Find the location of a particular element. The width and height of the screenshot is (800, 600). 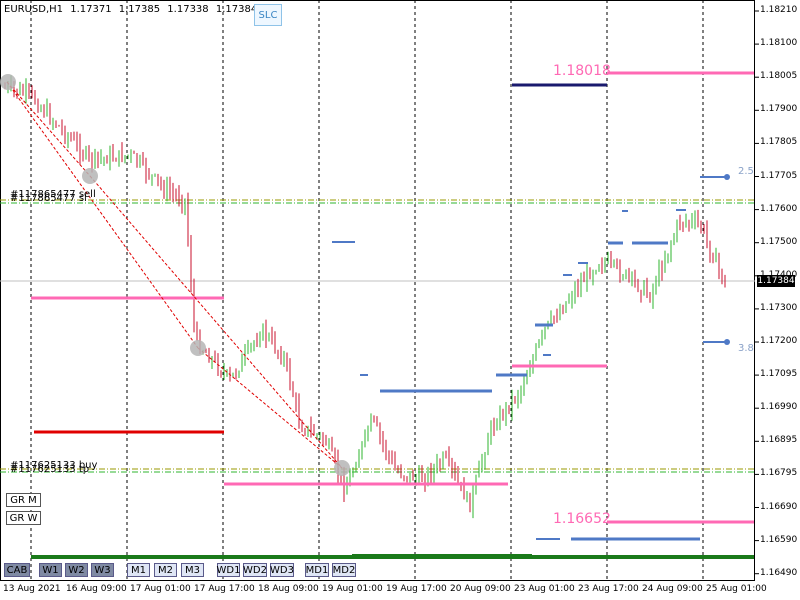

slc-button: SLC is located at coordinates (268, 15).